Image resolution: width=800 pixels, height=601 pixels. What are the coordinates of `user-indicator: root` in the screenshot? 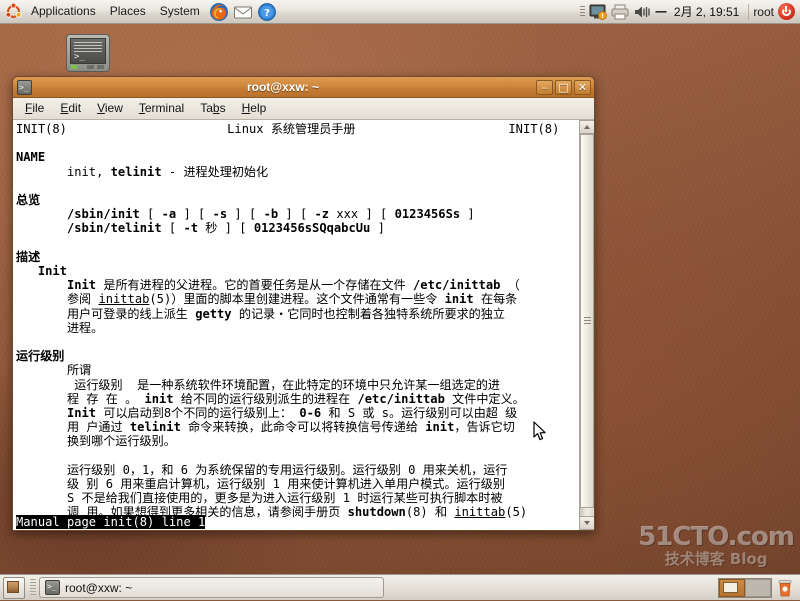 It's located at (765, 12).